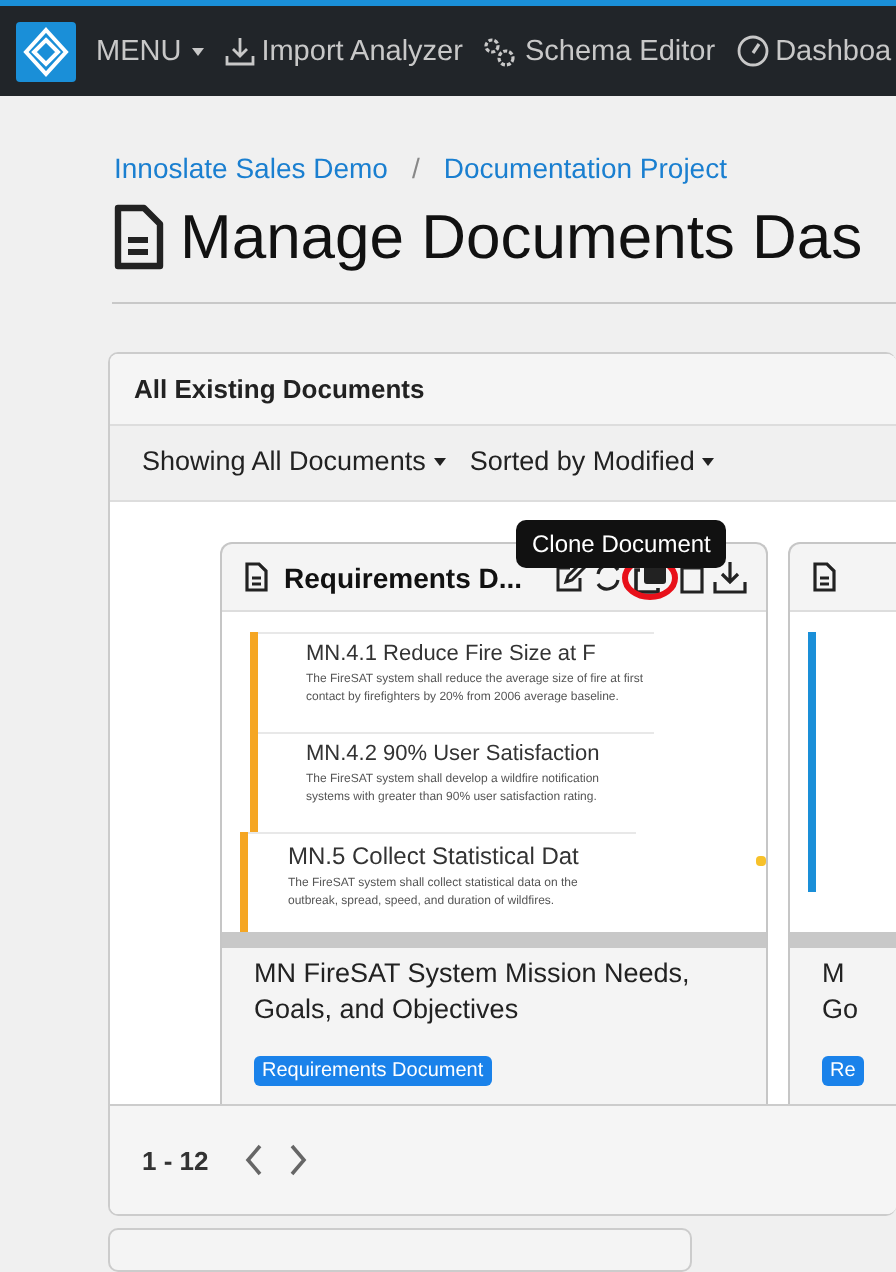 The image size is (896, 1272). What do you see at coordinates (175, 1160) in the screenshot?
I see `page-range: 1 - 12` at bounding box center [175, 1160].